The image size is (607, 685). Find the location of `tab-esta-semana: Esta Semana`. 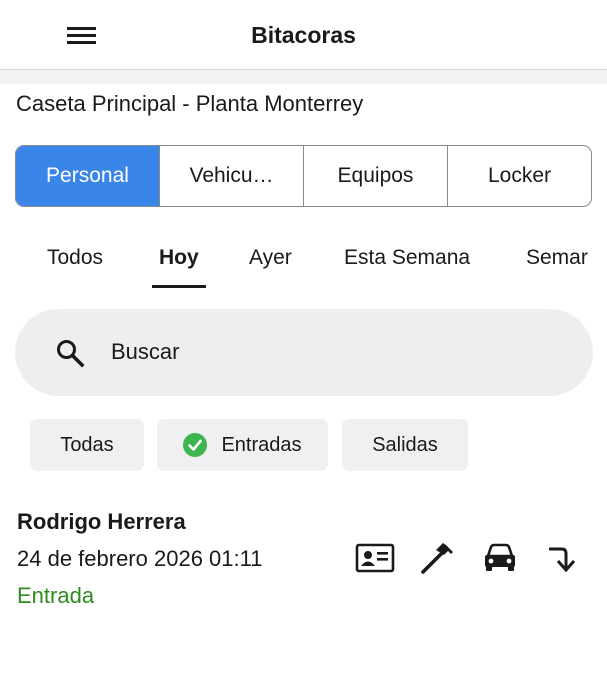

tab-esta-semana: Esta Semana is located at coordinates (407, 258).